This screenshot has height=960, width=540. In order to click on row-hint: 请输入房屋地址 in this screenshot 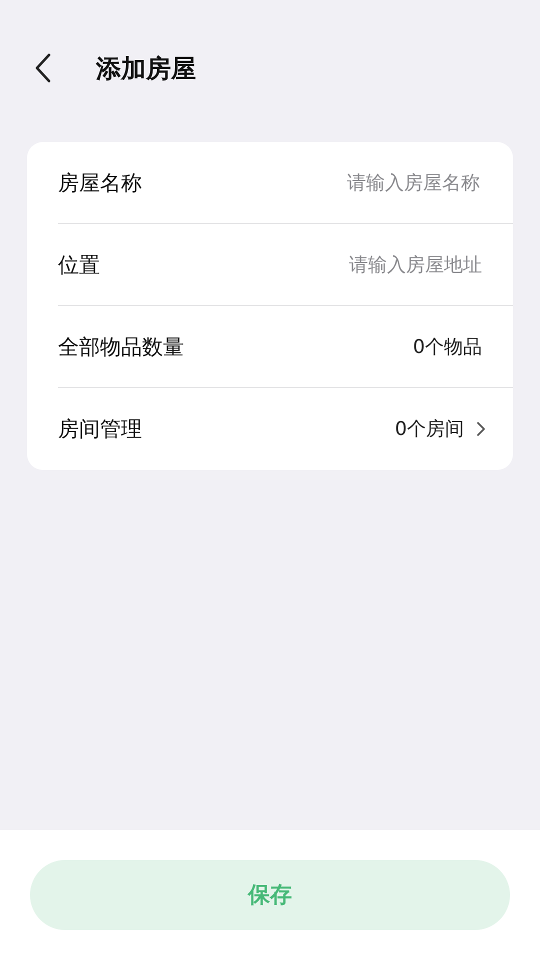, I will do `click(415, 265)`.